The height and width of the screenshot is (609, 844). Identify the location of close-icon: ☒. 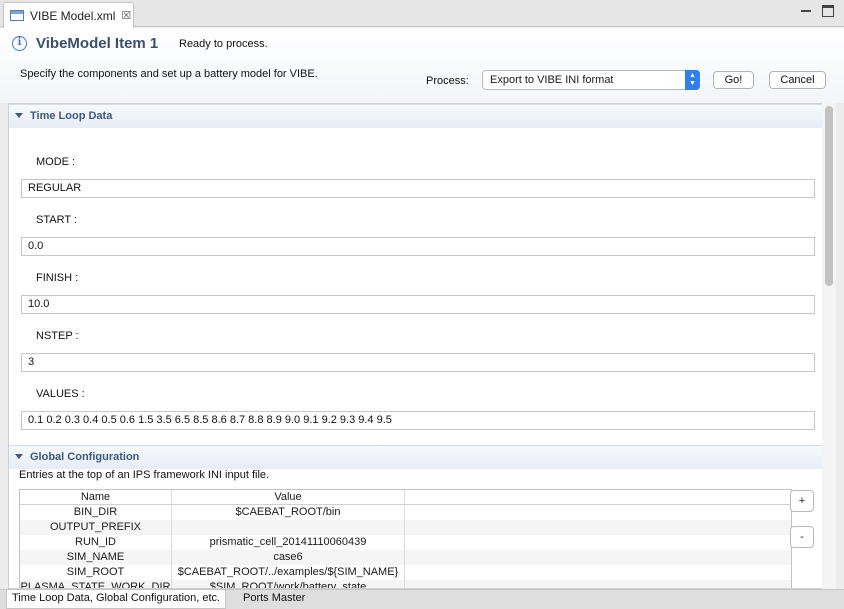
(126, 15).